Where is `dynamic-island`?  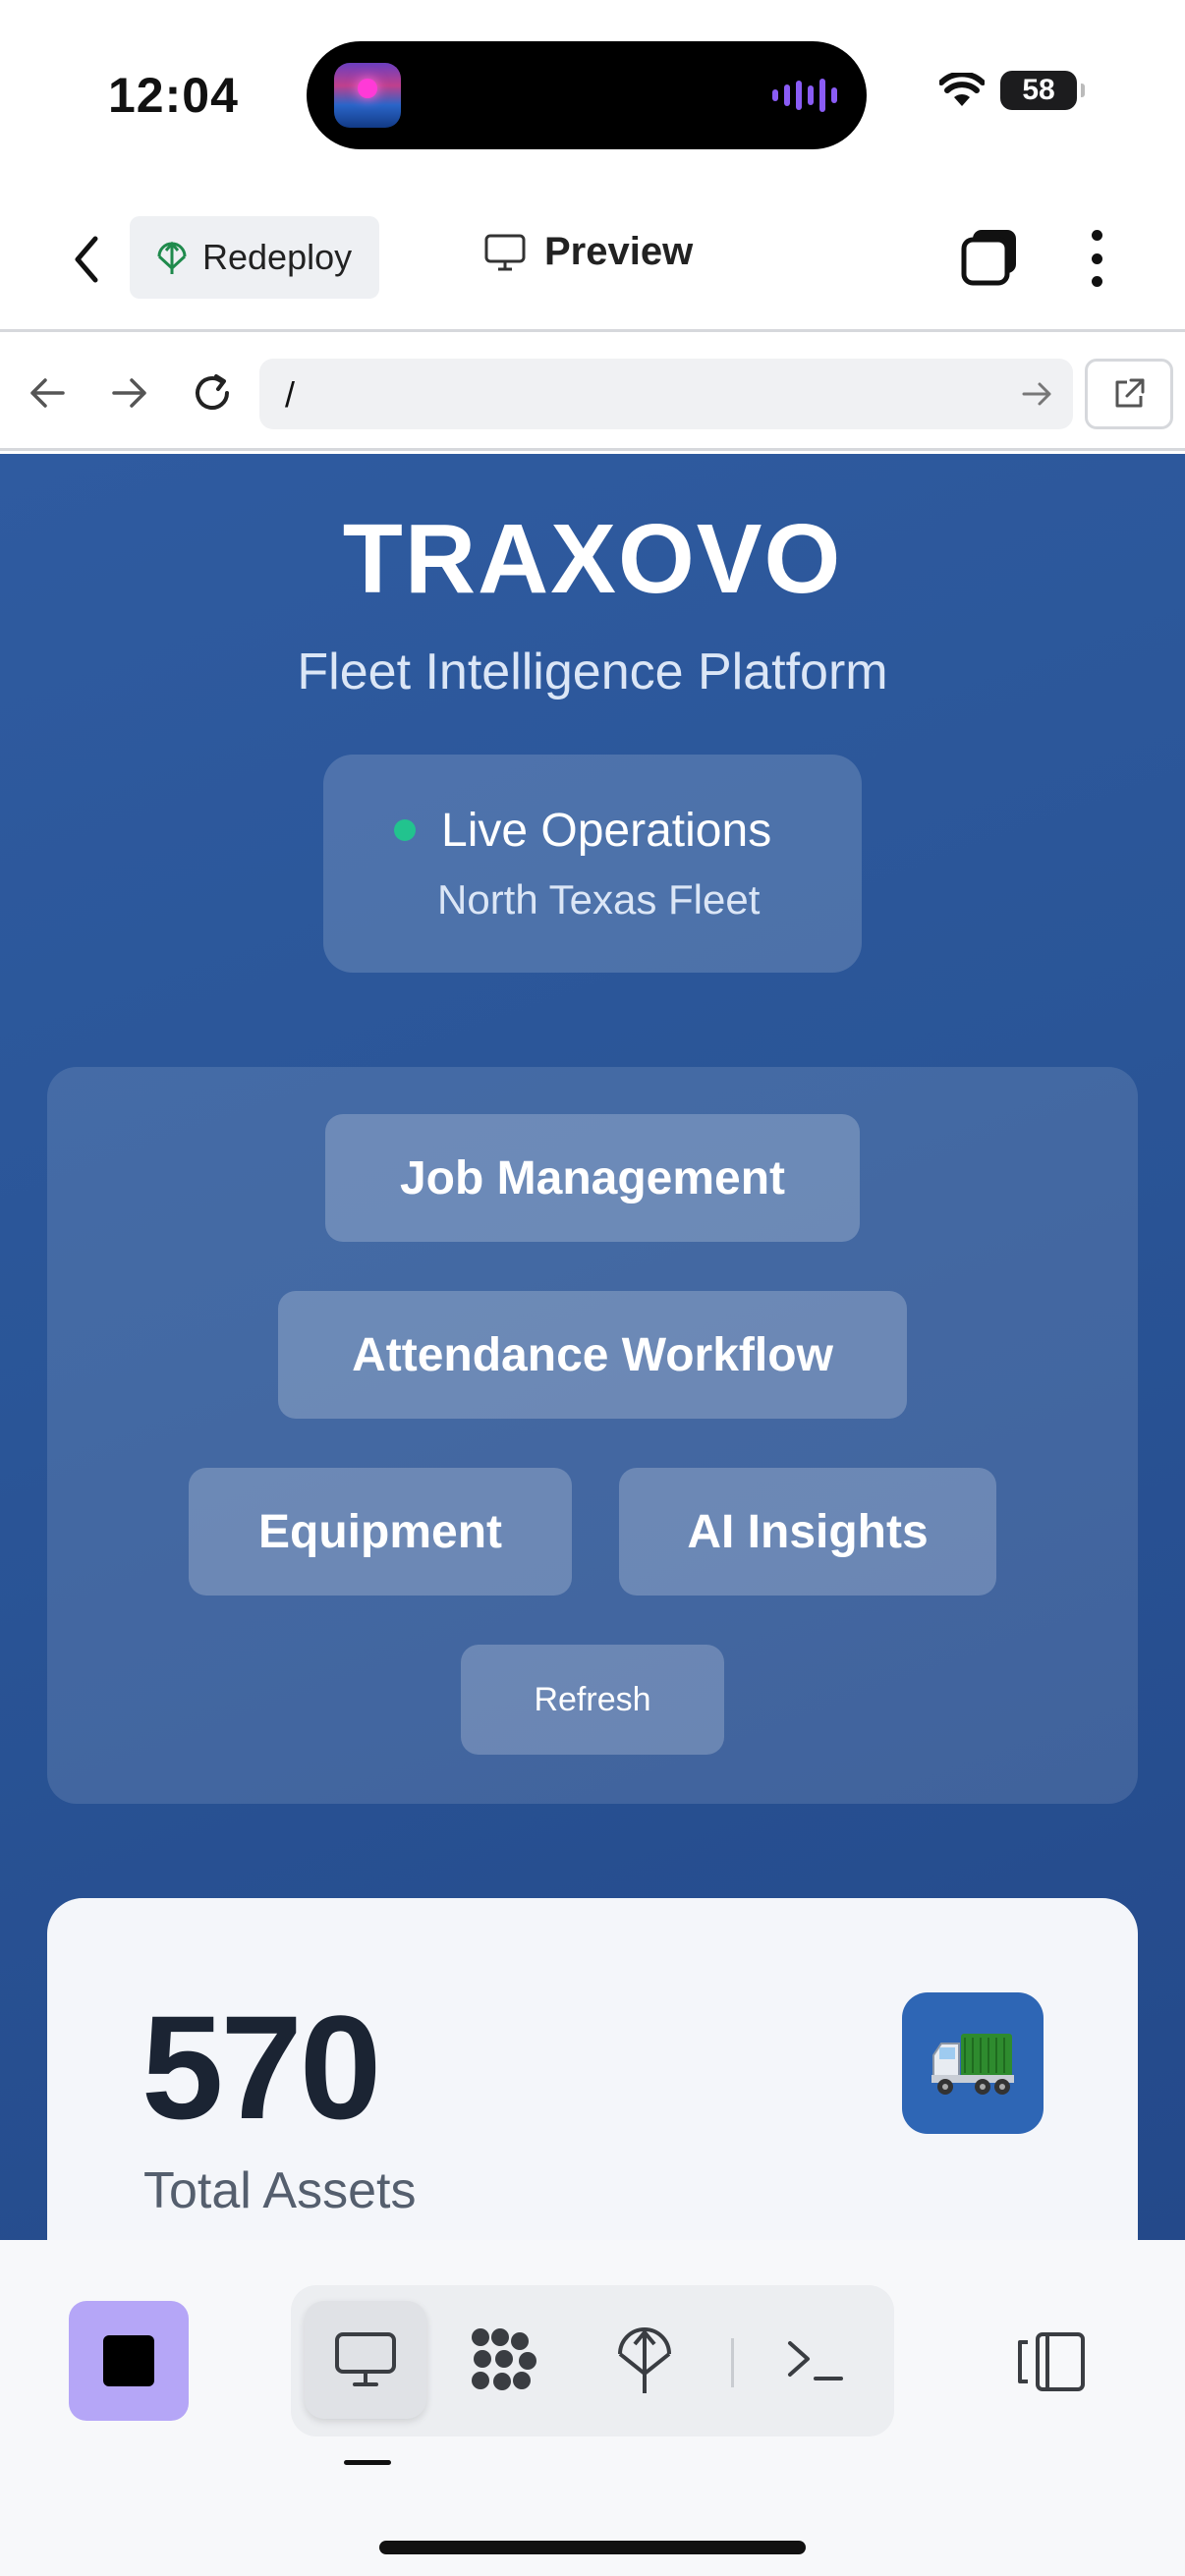
dynamic-island is located at coordinates (587, 95).